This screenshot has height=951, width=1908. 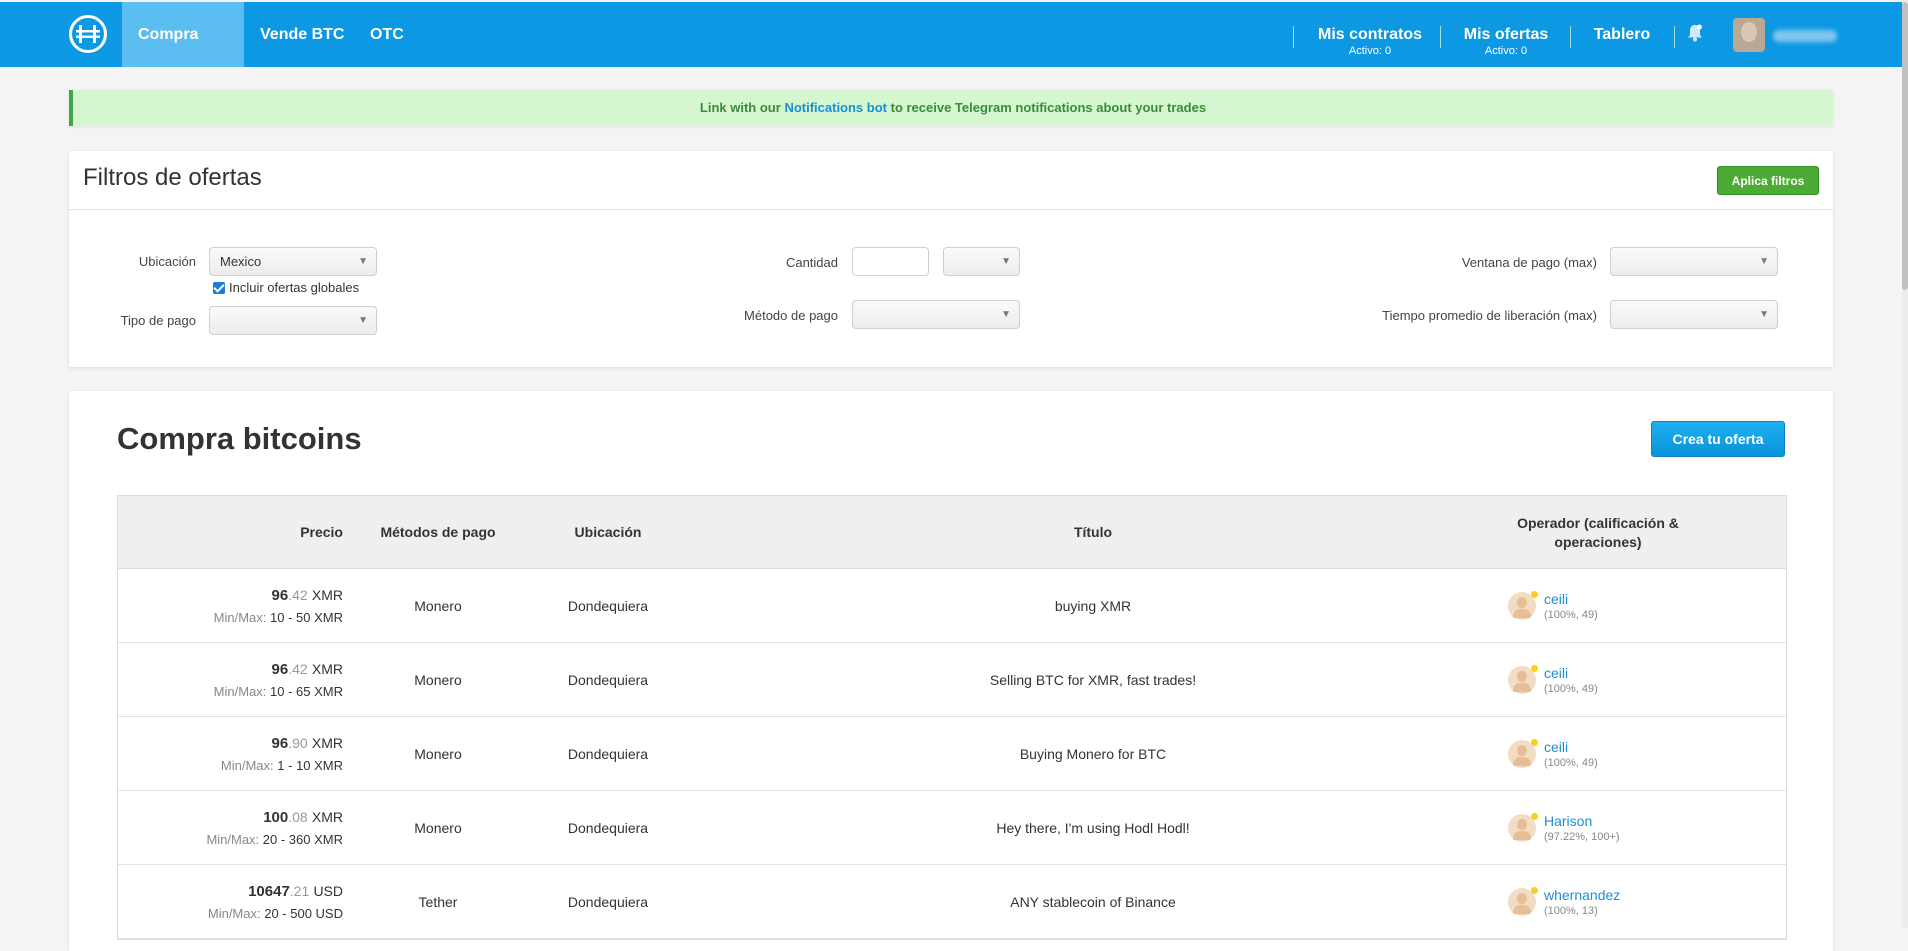 What do you see at coordinates (269, 891) in the screenshot?
I see `price-integer: 10647` at bounding box center [269, 891].